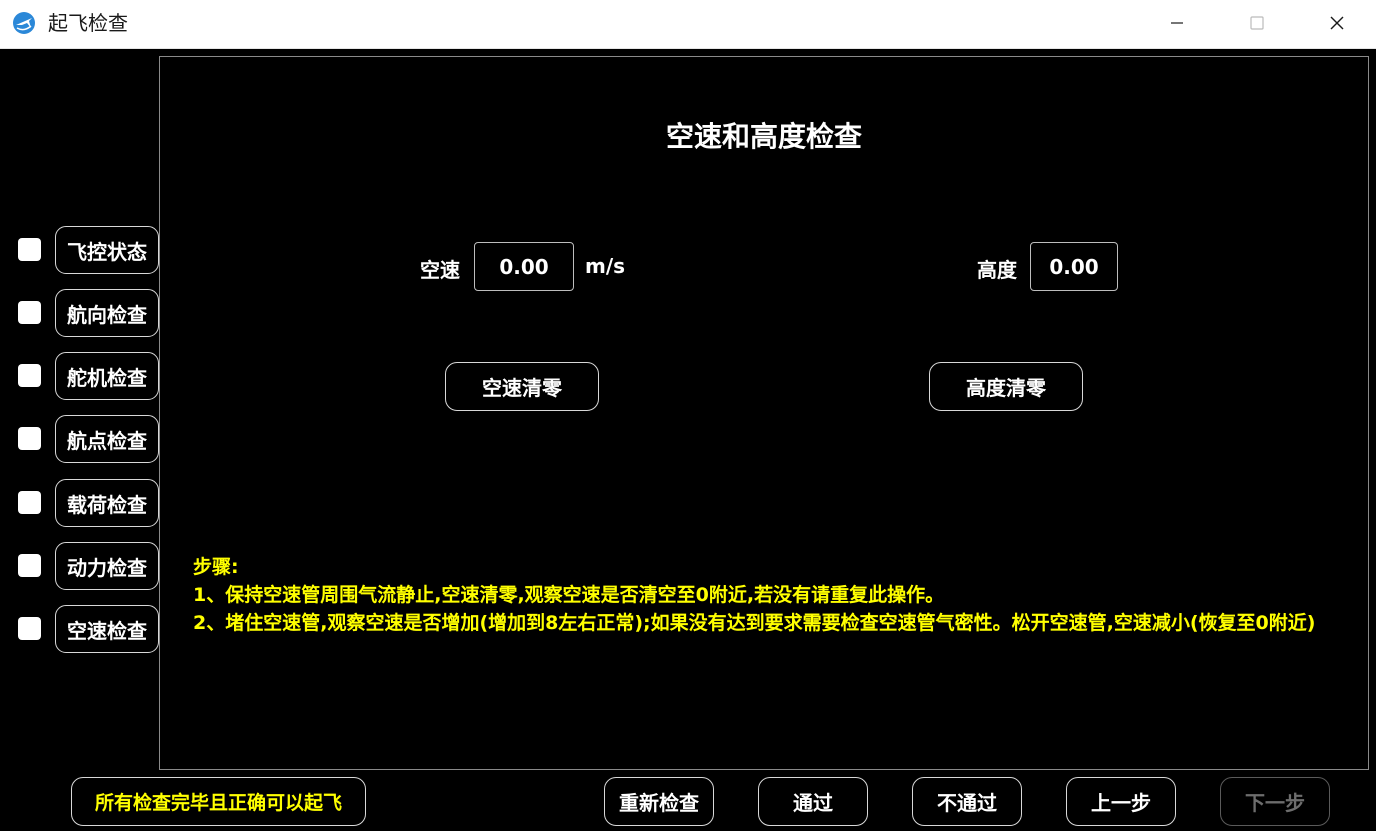  Describe the element at coordinates (967, 801) in the screenshot. I see `fail-button: 不通过` at that location.